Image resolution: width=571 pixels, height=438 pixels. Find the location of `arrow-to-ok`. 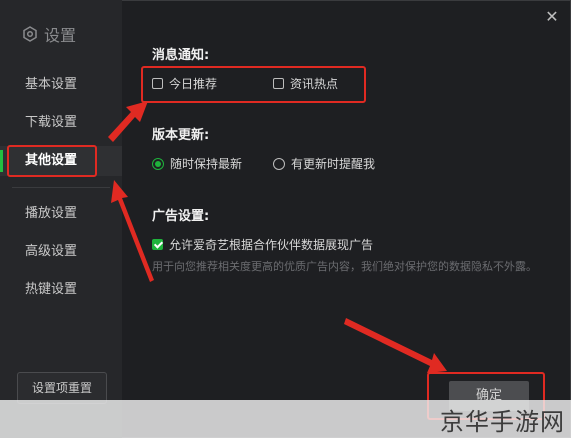

arrow-to-ok is located at coordinates (395, 345).